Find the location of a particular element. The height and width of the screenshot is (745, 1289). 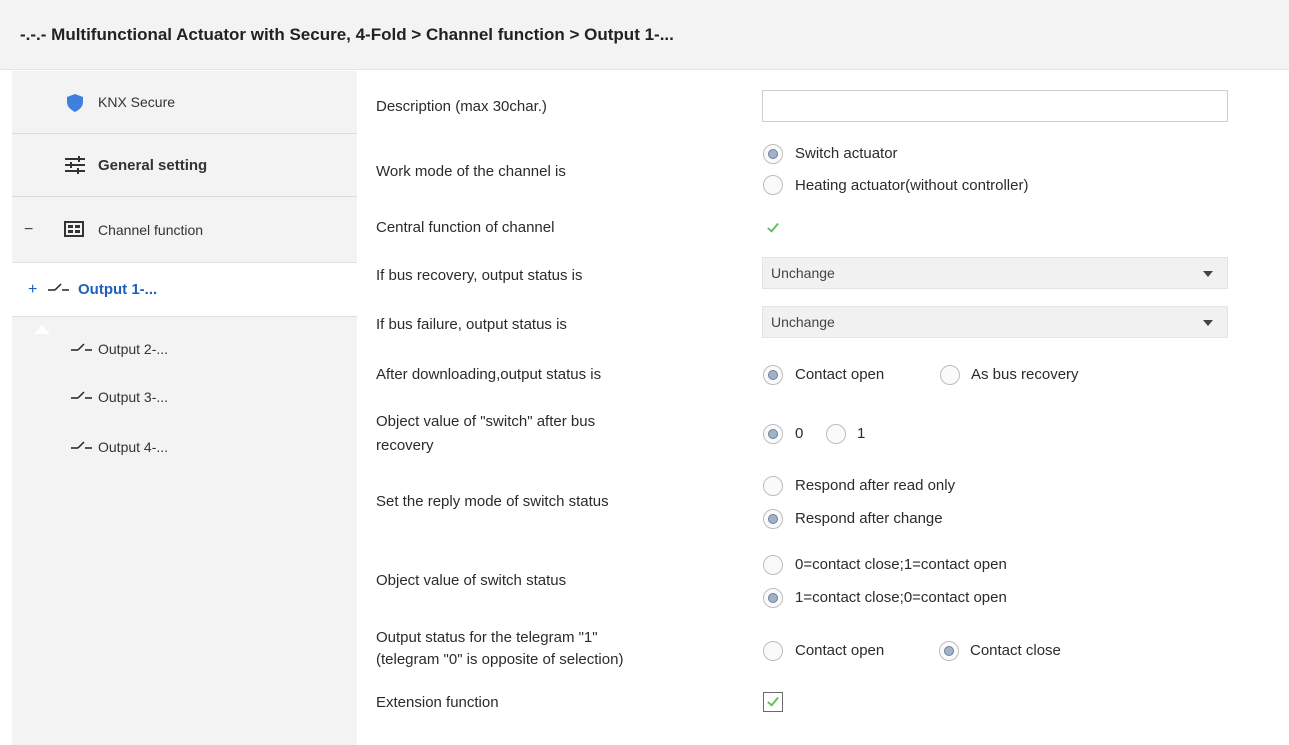

reply-mode-option-label: Respond after read only is located at coordinates (875, 485).